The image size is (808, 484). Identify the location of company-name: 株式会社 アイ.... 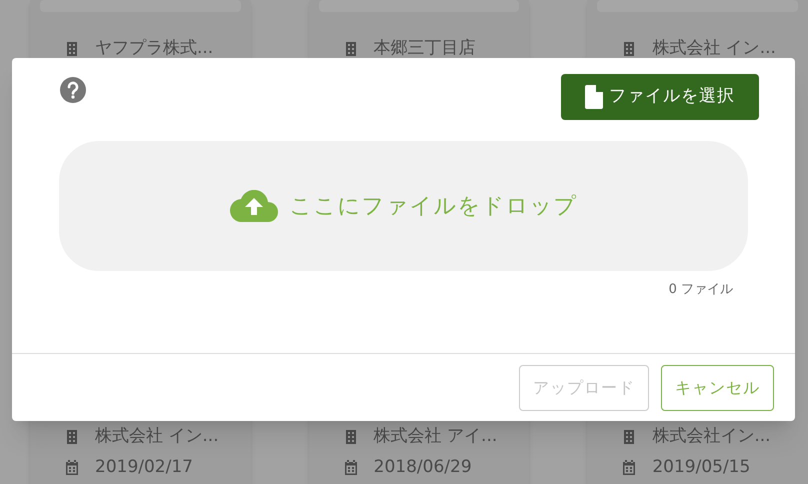
(436, 436).